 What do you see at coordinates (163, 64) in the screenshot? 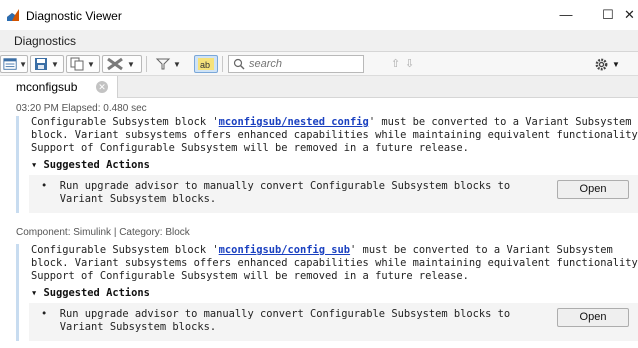
I see `filter-icon` at bounding box center [163, 64].